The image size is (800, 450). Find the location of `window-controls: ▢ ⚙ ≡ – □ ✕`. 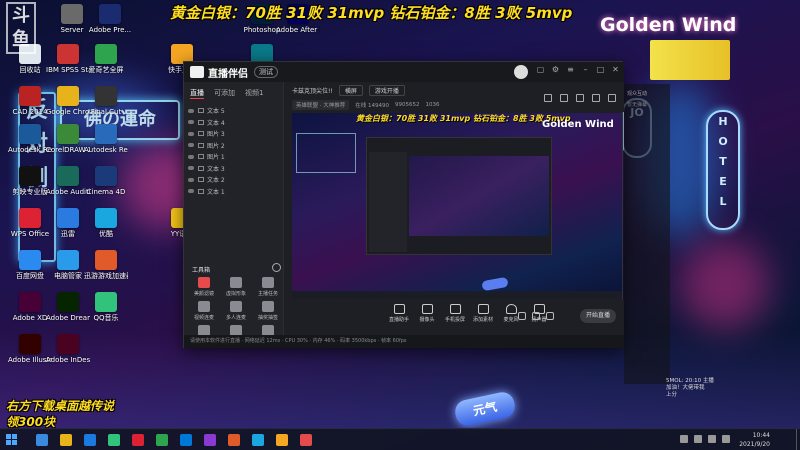

window-controls: ▢ ⚙ ≡ – □ ✕ is located at coordinates (578, 69).